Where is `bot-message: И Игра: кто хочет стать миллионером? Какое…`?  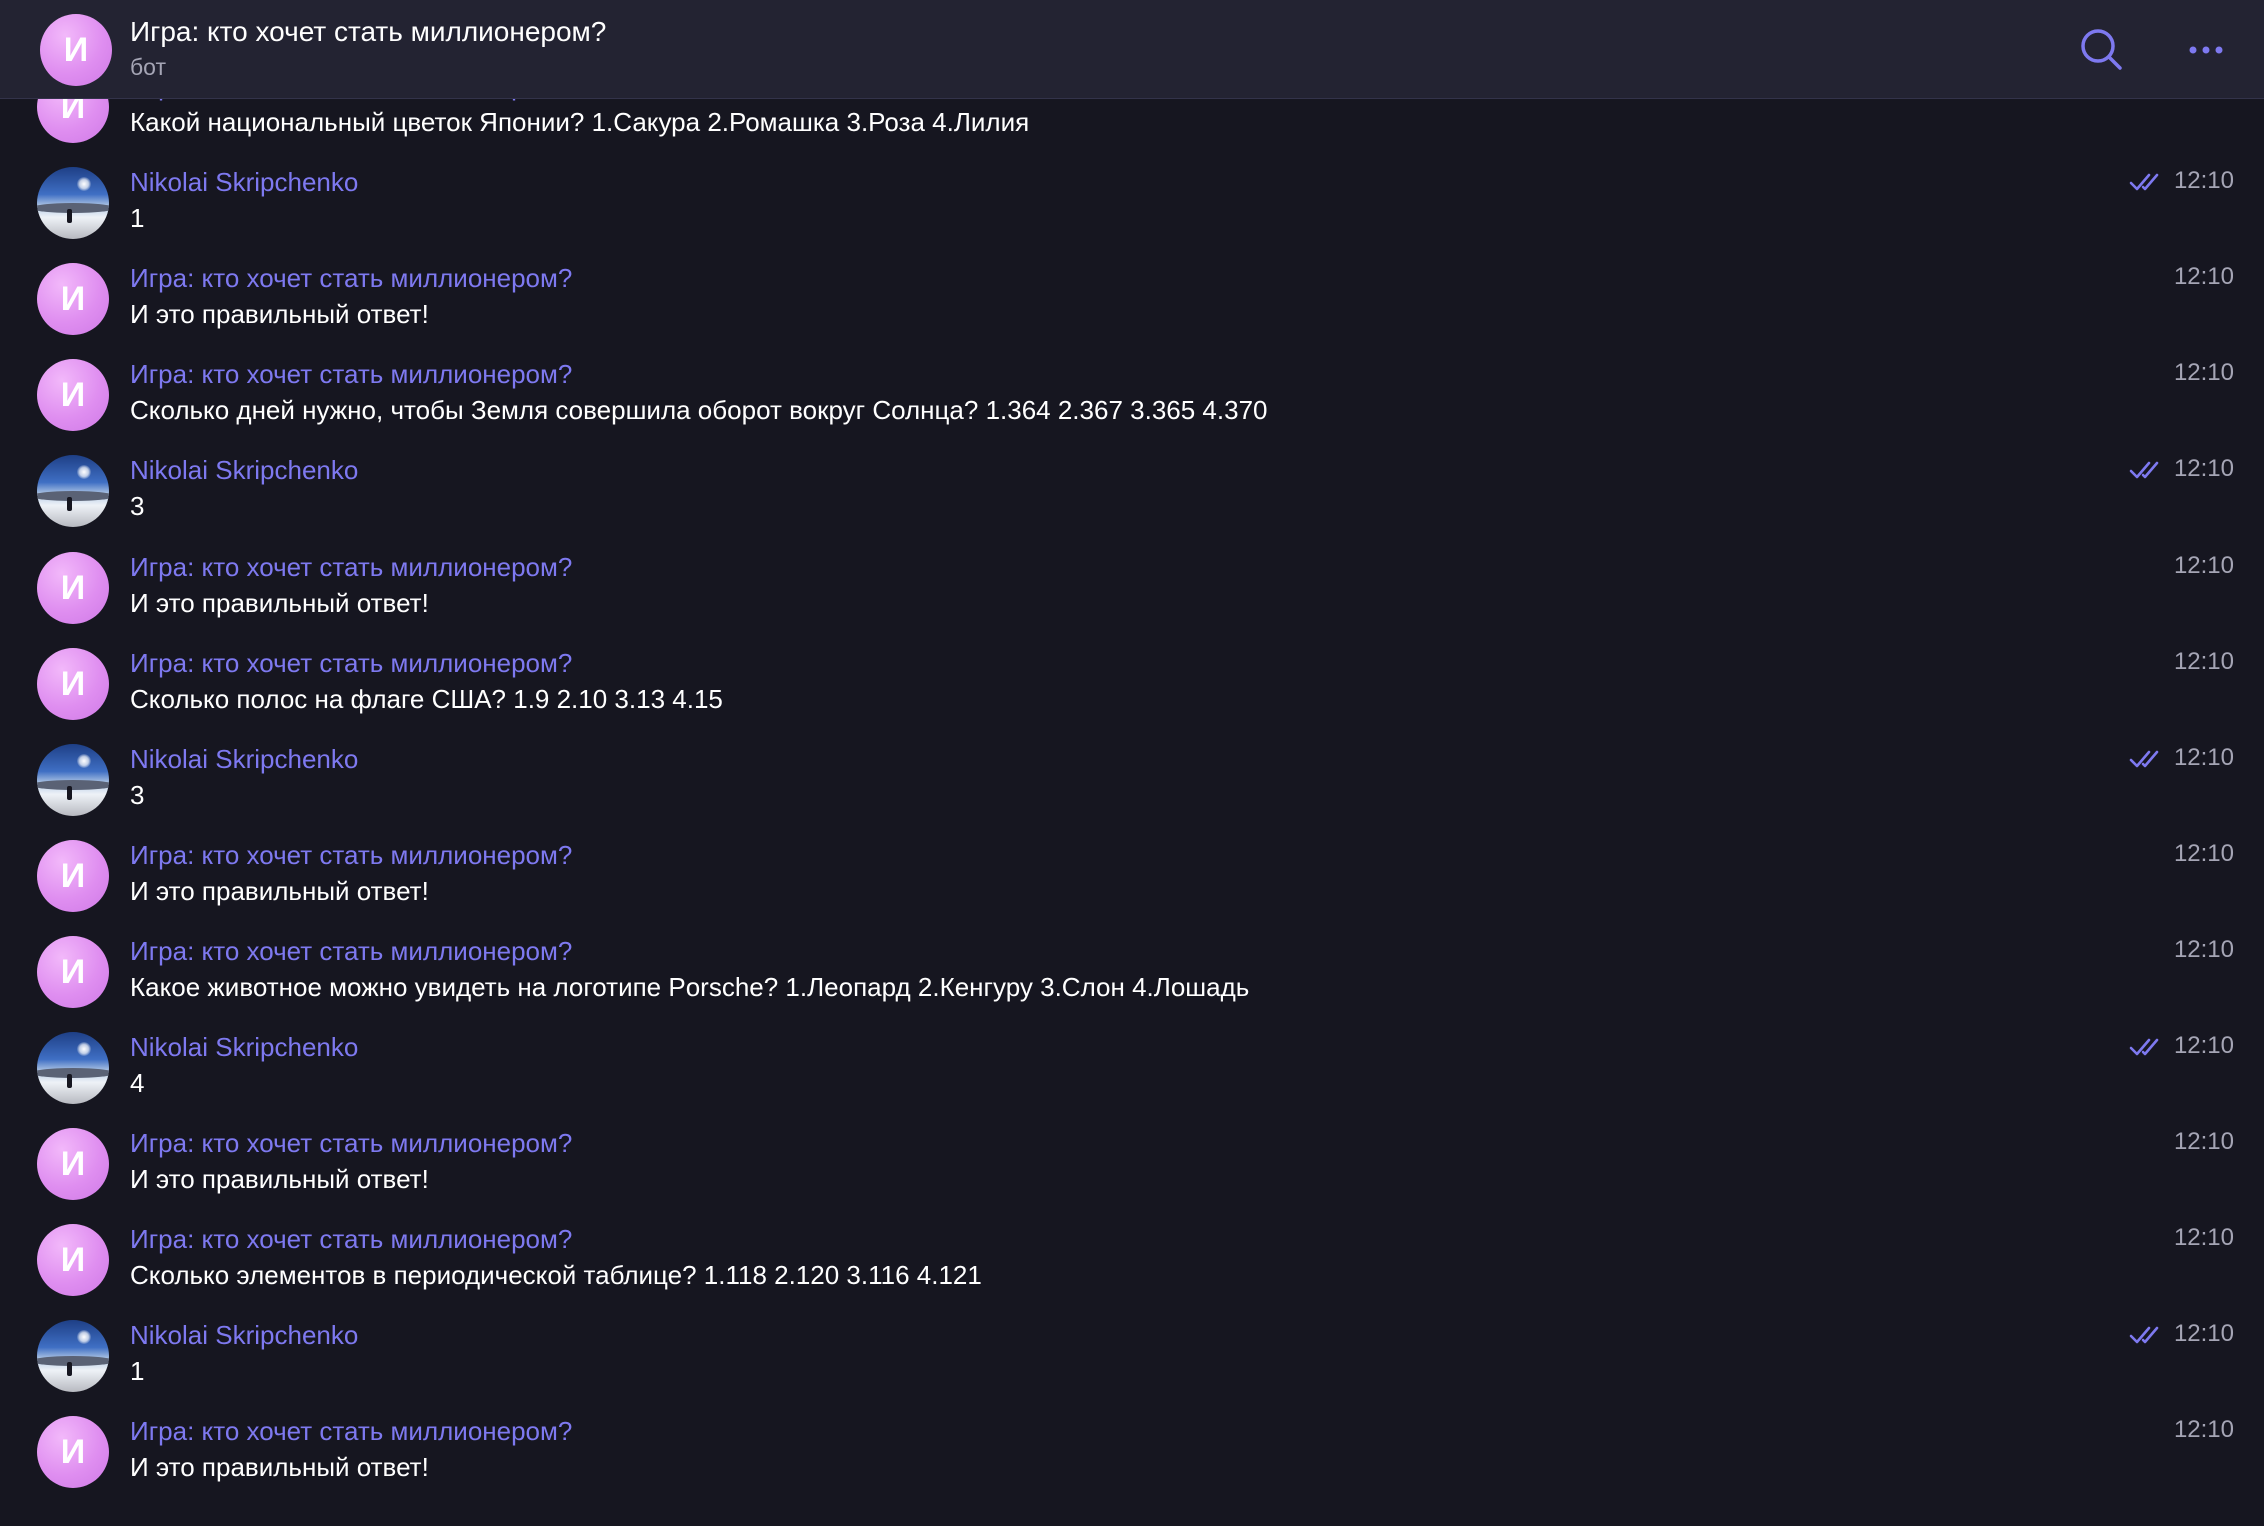 bot-message: И Игра: кто хочет стать миллионером? Какое… is located at coordinates (1132, 968).